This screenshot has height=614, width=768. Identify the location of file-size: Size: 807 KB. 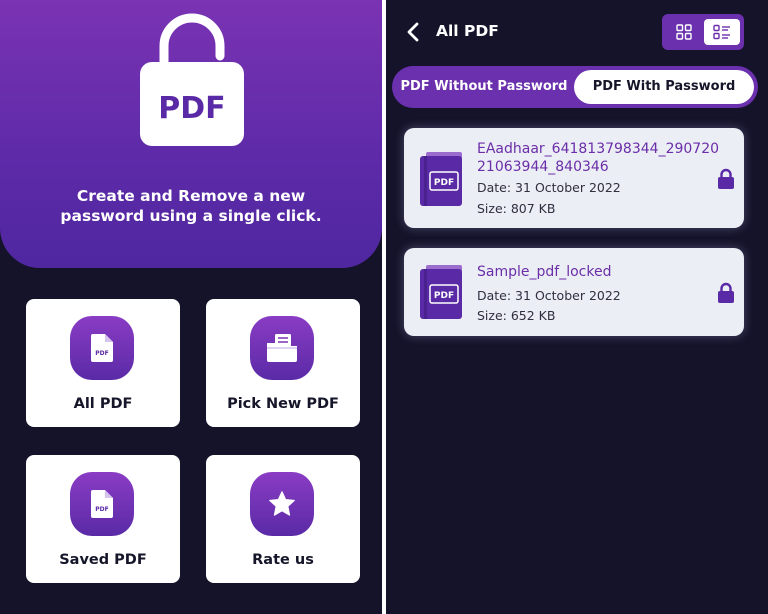
(516, 208).